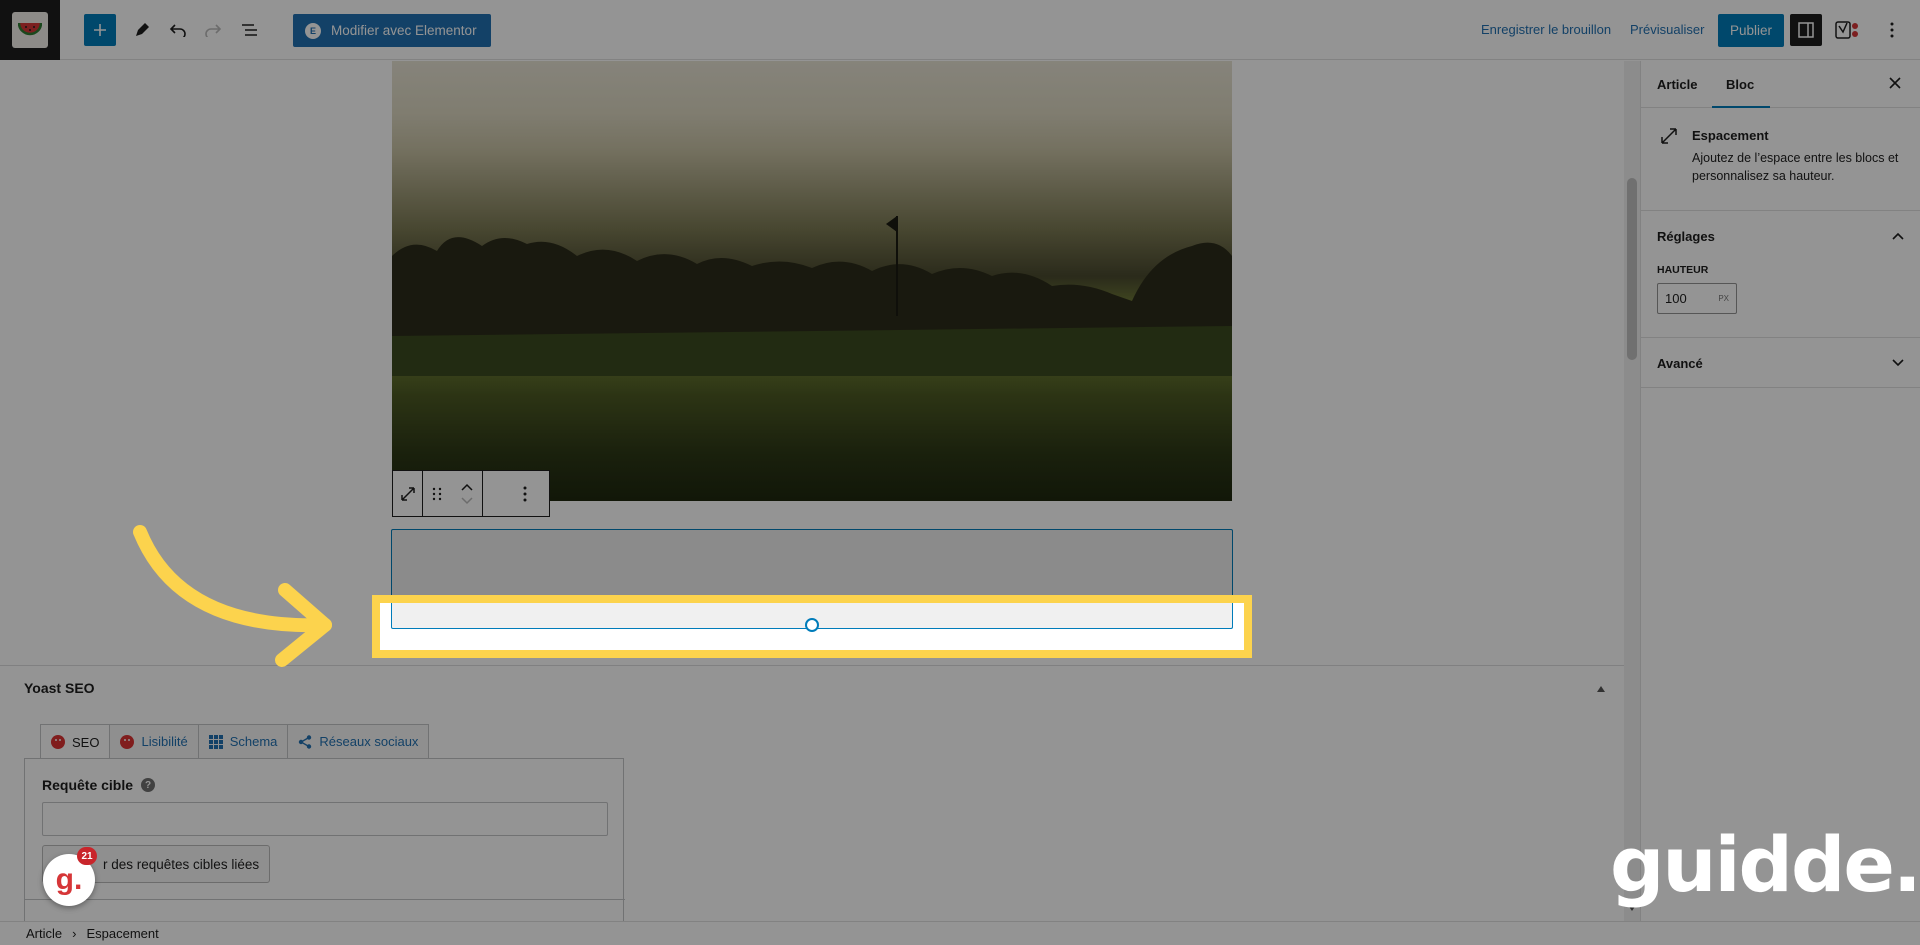  Describe the element at coordinates (164, 741) in the screenshot. I see `tab-readability-label: Lisibilité` at that location.